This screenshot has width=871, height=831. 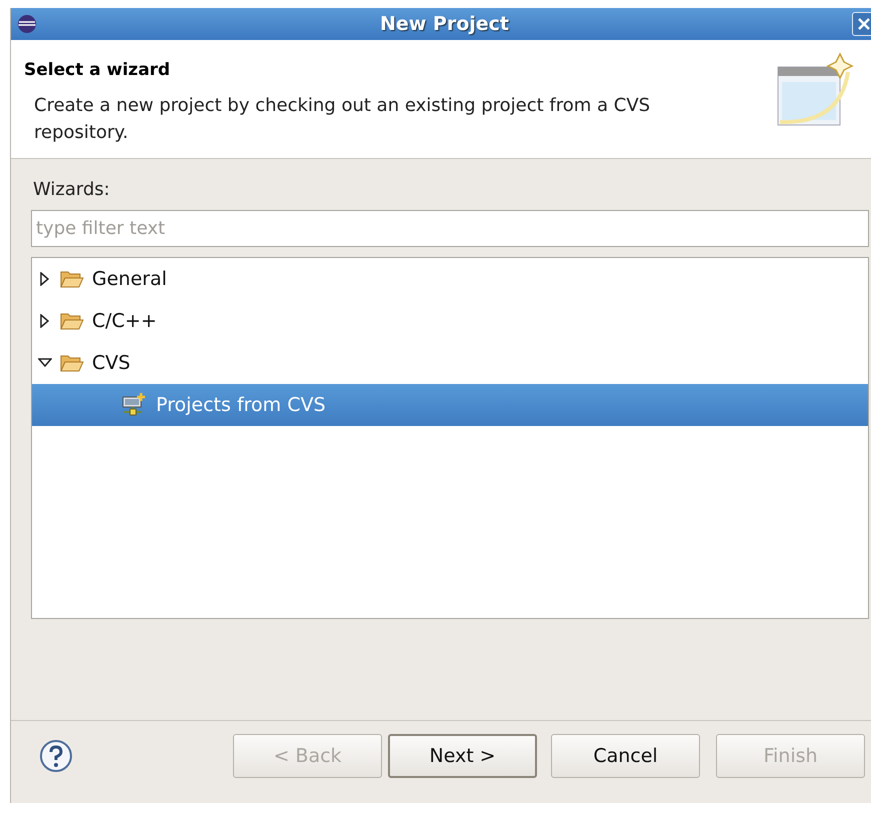 What do you see at coordinates (45, 363) in the screenshot?
I see `collapse-arrow-icon` at bounding box center [45, 363].